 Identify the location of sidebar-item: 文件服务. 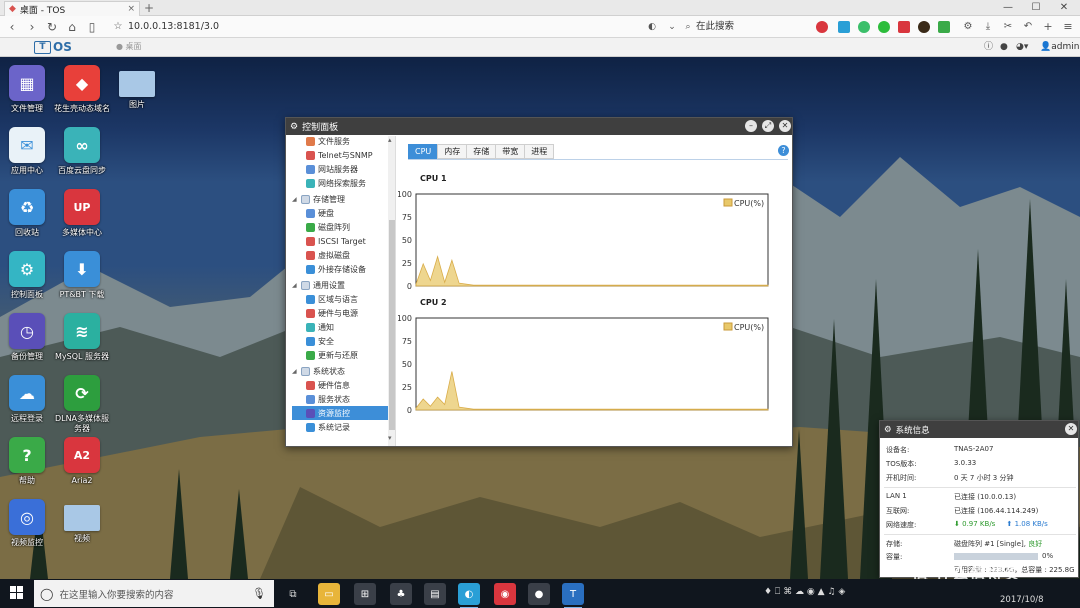
(340, 142).